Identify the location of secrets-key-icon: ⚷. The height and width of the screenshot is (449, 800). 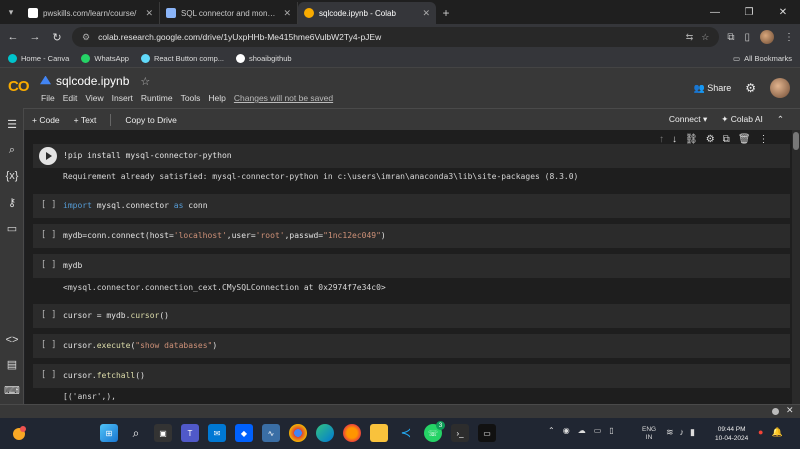
(12, 202).